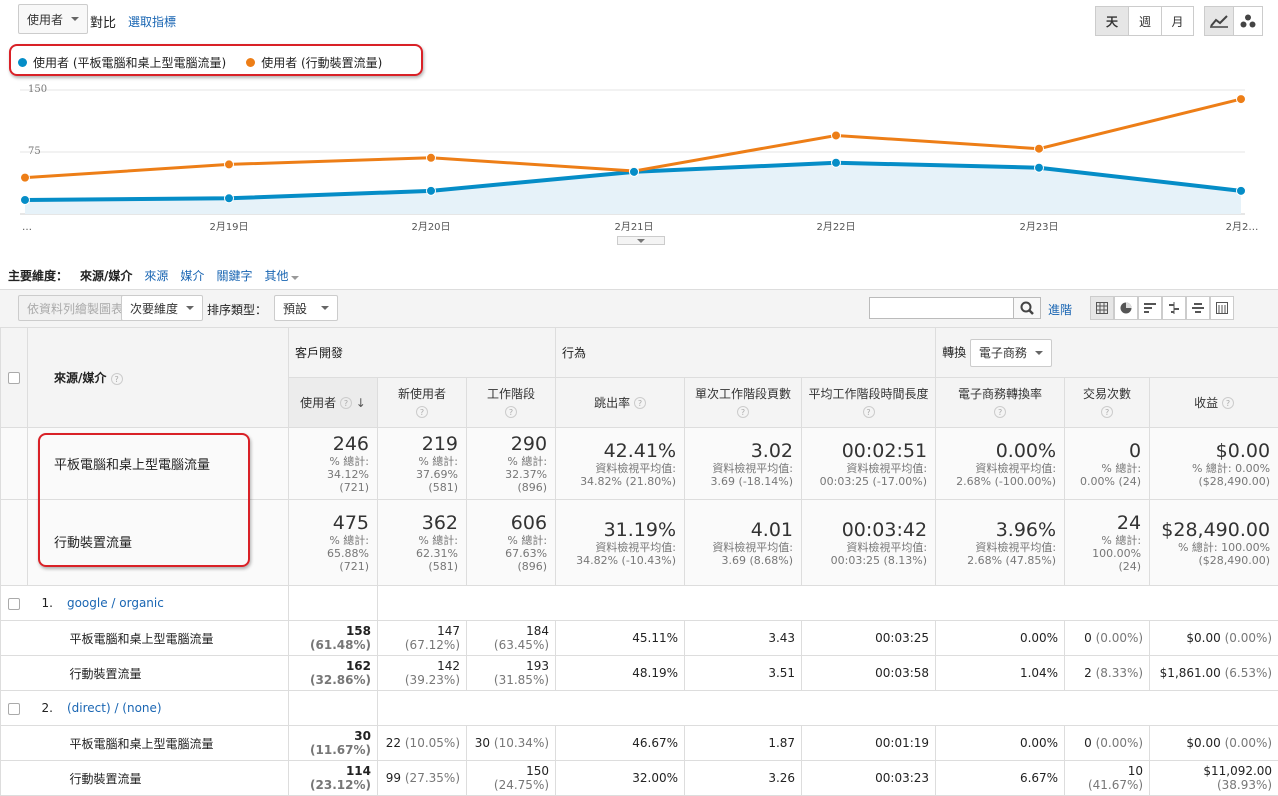  What do you see at coordinates (1107, 403) in the screenshot?
I see `col-transactions: 交易次數?` at bounding box center [1107, 403].